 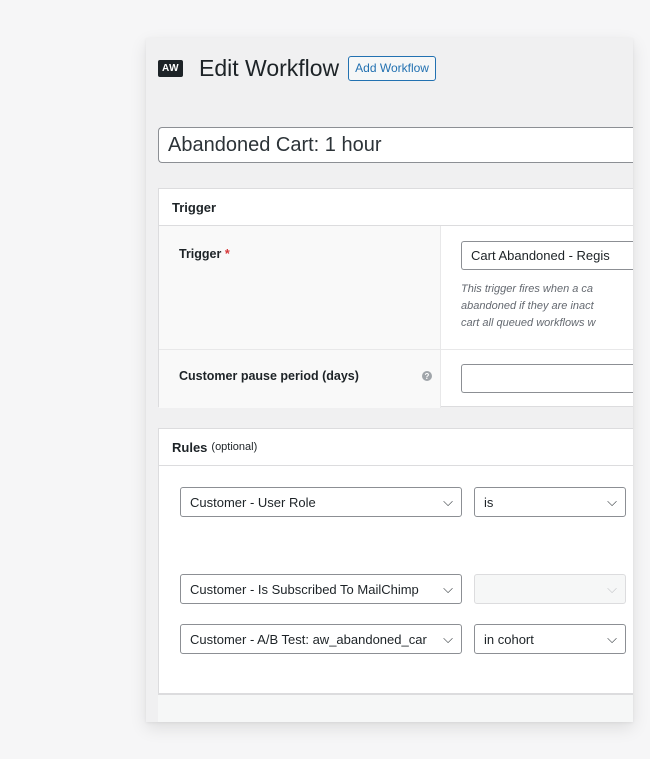 What do you see at coordinates (300, 287) in the screenshot?
I see `trigger-label-cell: Trigger *` at bounding box center [300, 287].